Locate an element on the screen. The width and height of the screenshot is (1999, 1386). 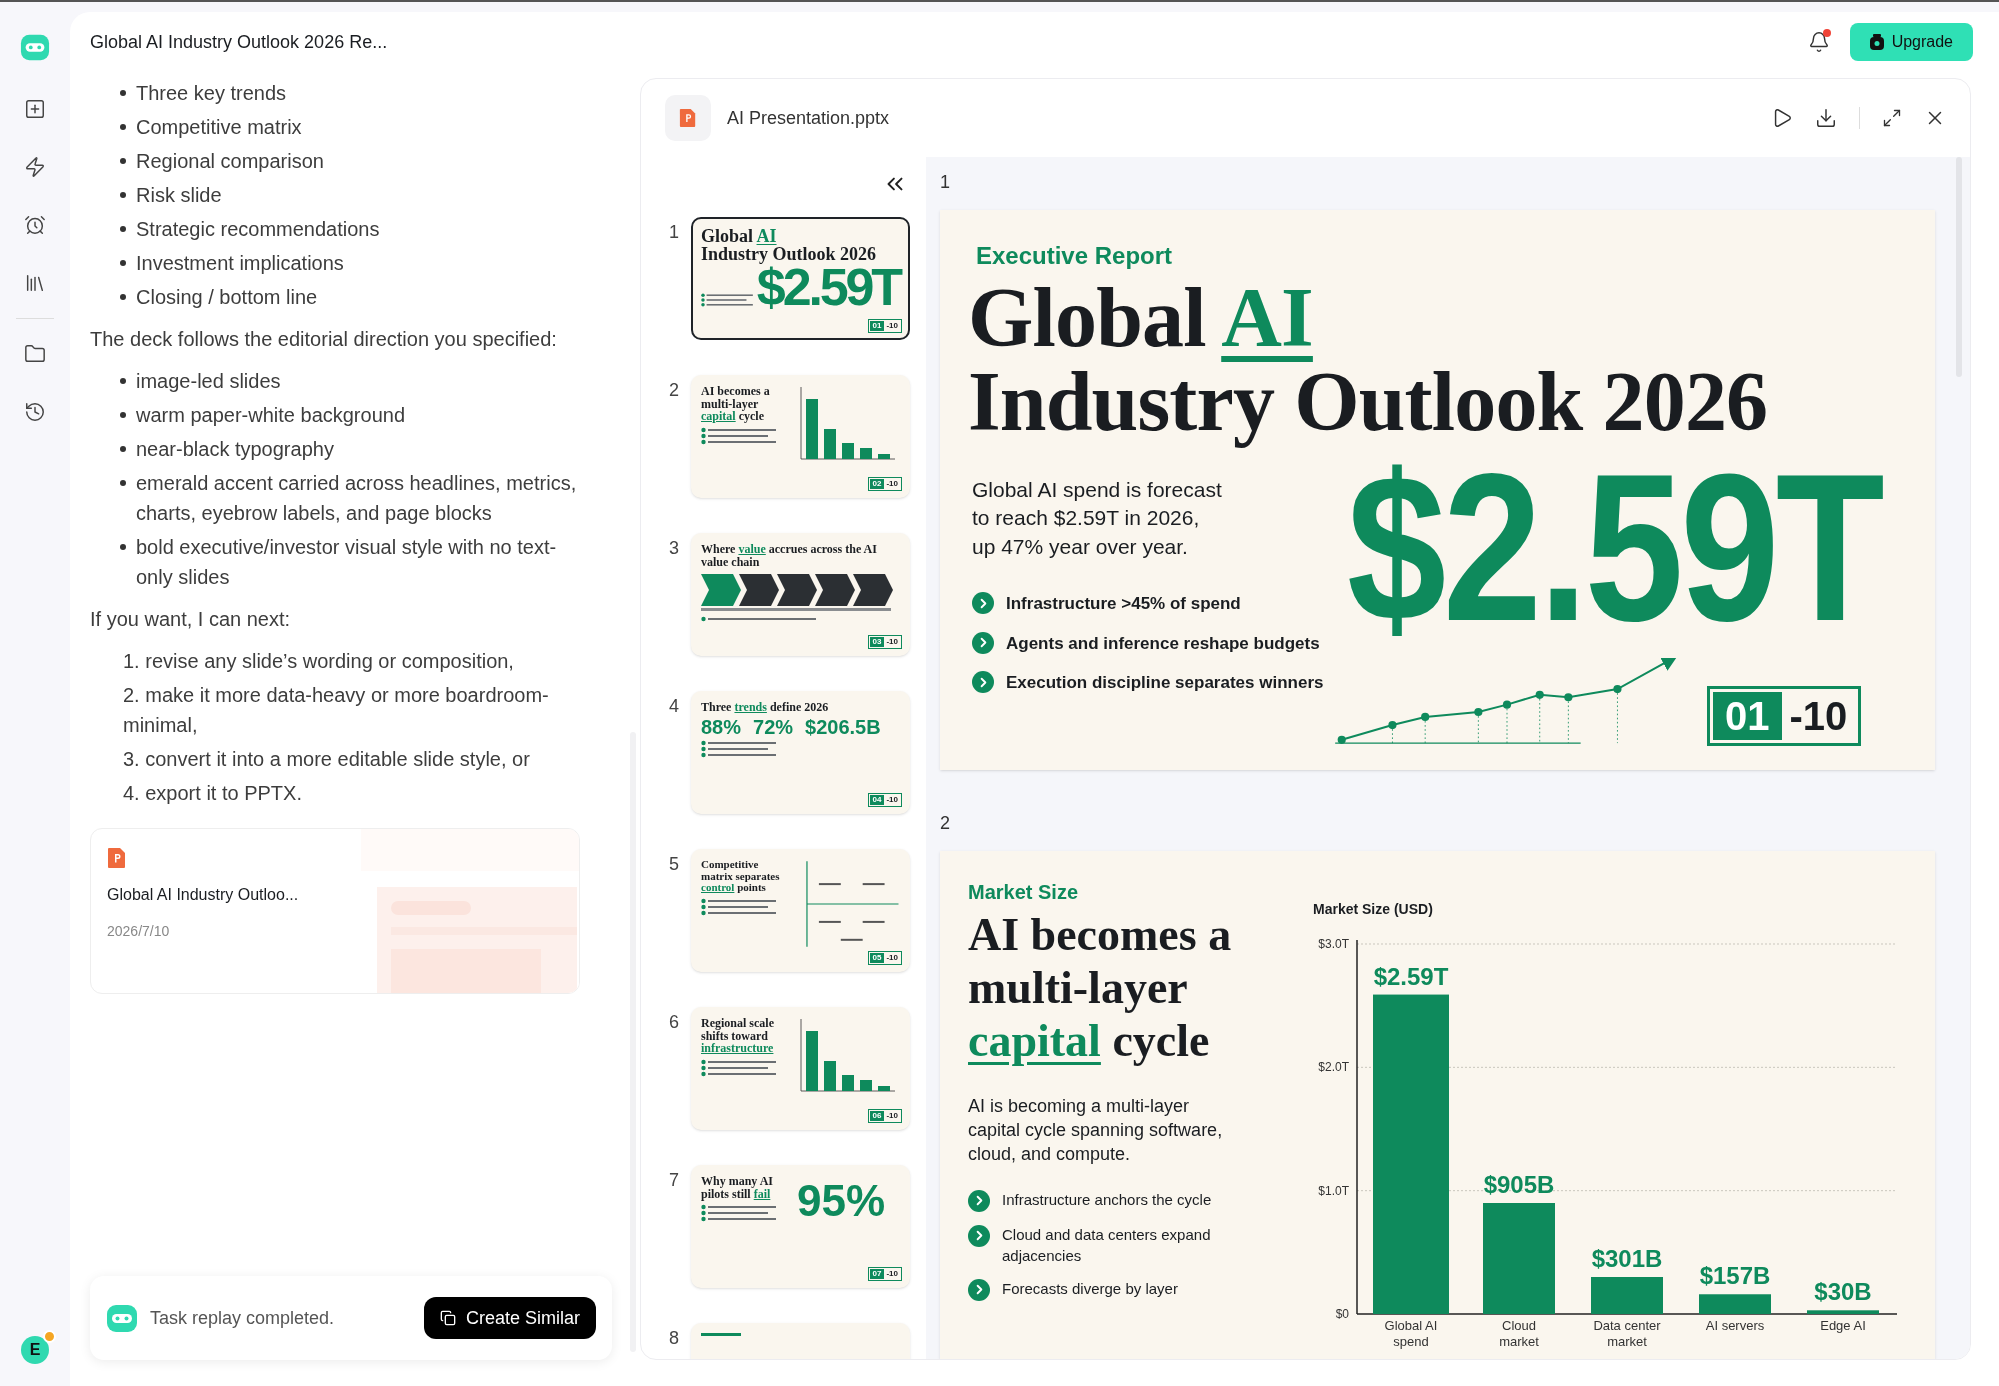
slide-title: Why many AI pilots still fail is located at coordinates (738, 1188).